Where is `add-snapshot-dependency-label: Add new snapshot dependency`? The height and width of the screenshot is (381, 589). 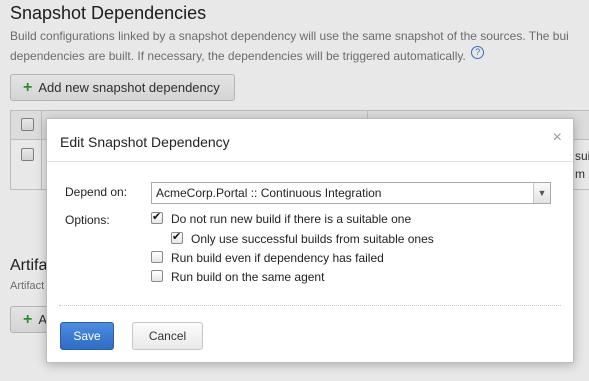
add-snapshot-dependency-label: Add new snapshot dependency is located at coordinates (129, 87).